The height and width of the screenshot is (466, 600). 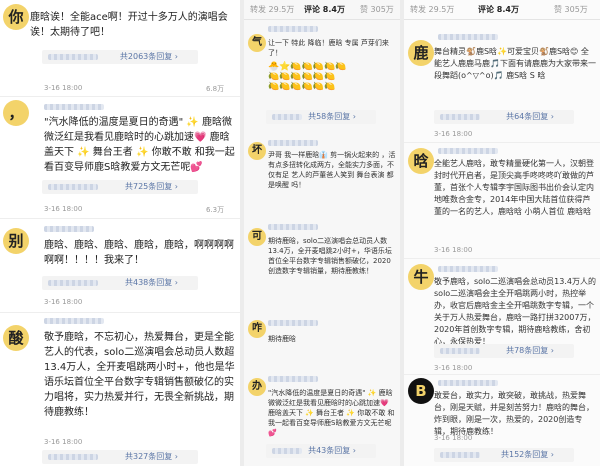 What do you see at coordinates (504, 117) in the screenshot?
I see `reply-summary: 共64条回复 ›` at bounding box center [504, 117].